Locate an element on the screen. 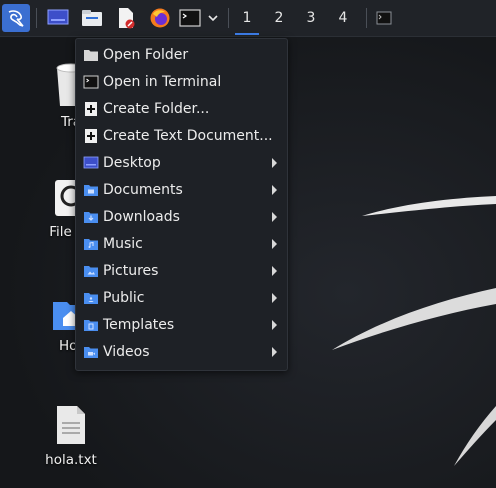  workspace-2-button: 2 is located at coordinates (279, 18).